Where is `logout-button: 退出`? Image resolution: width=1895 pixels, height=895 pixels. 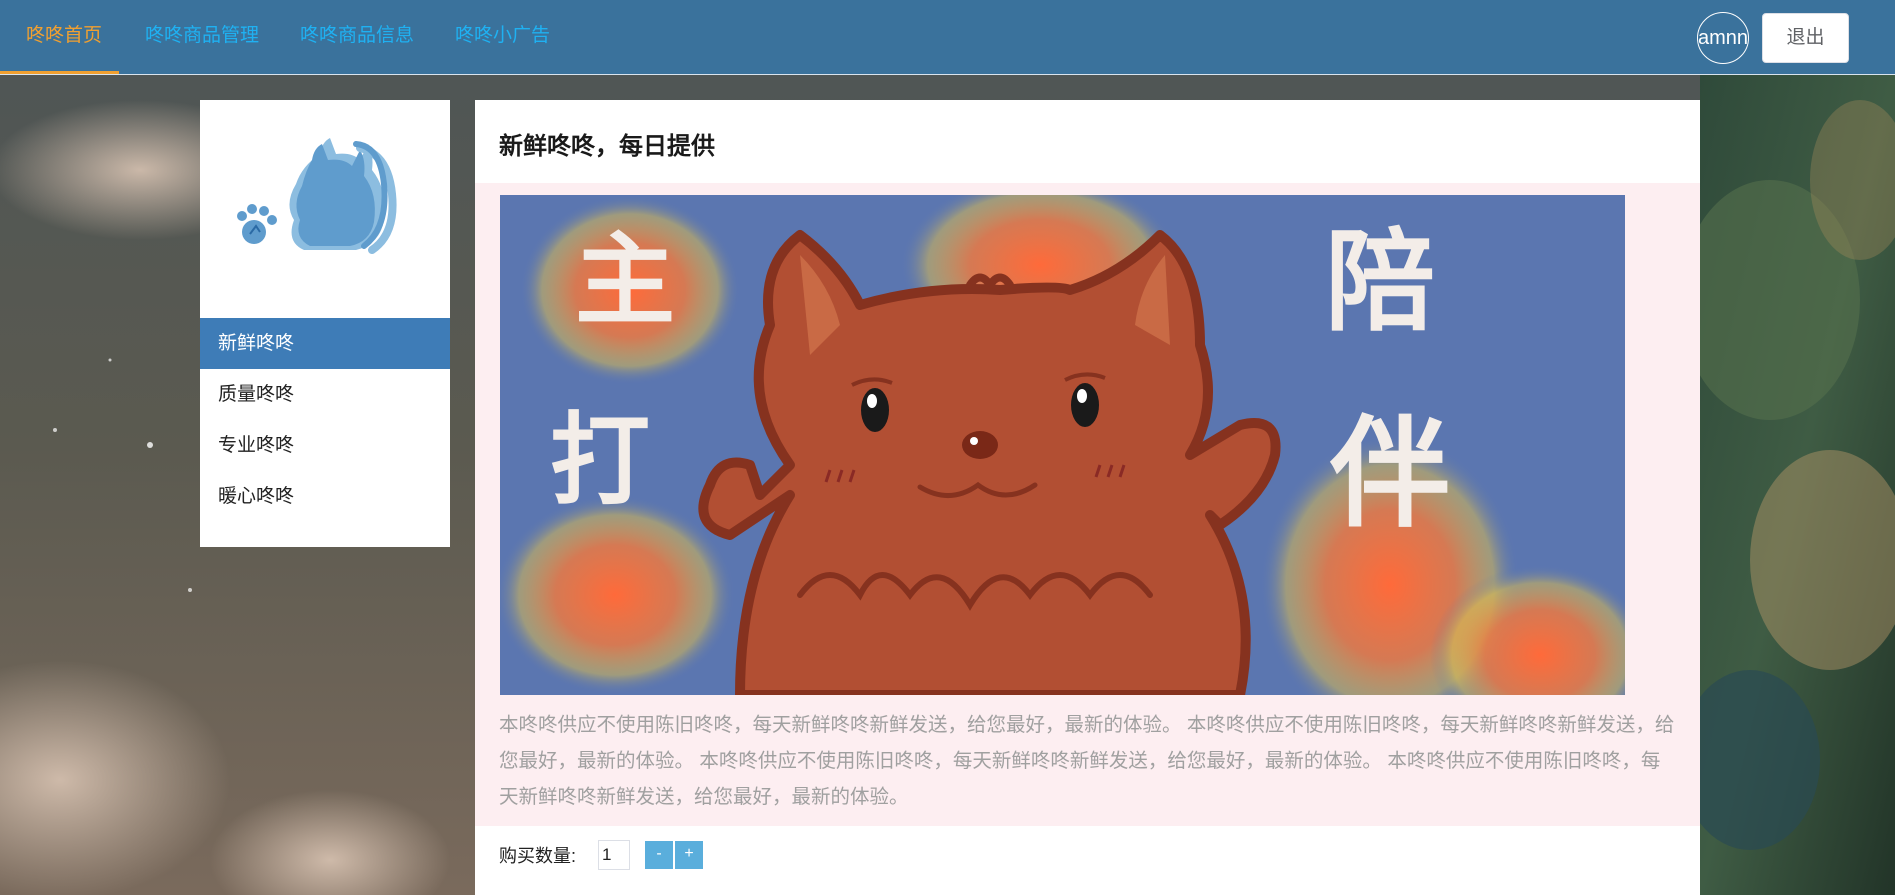
logout-button: 退出 is located at coordinates (1805, 38).